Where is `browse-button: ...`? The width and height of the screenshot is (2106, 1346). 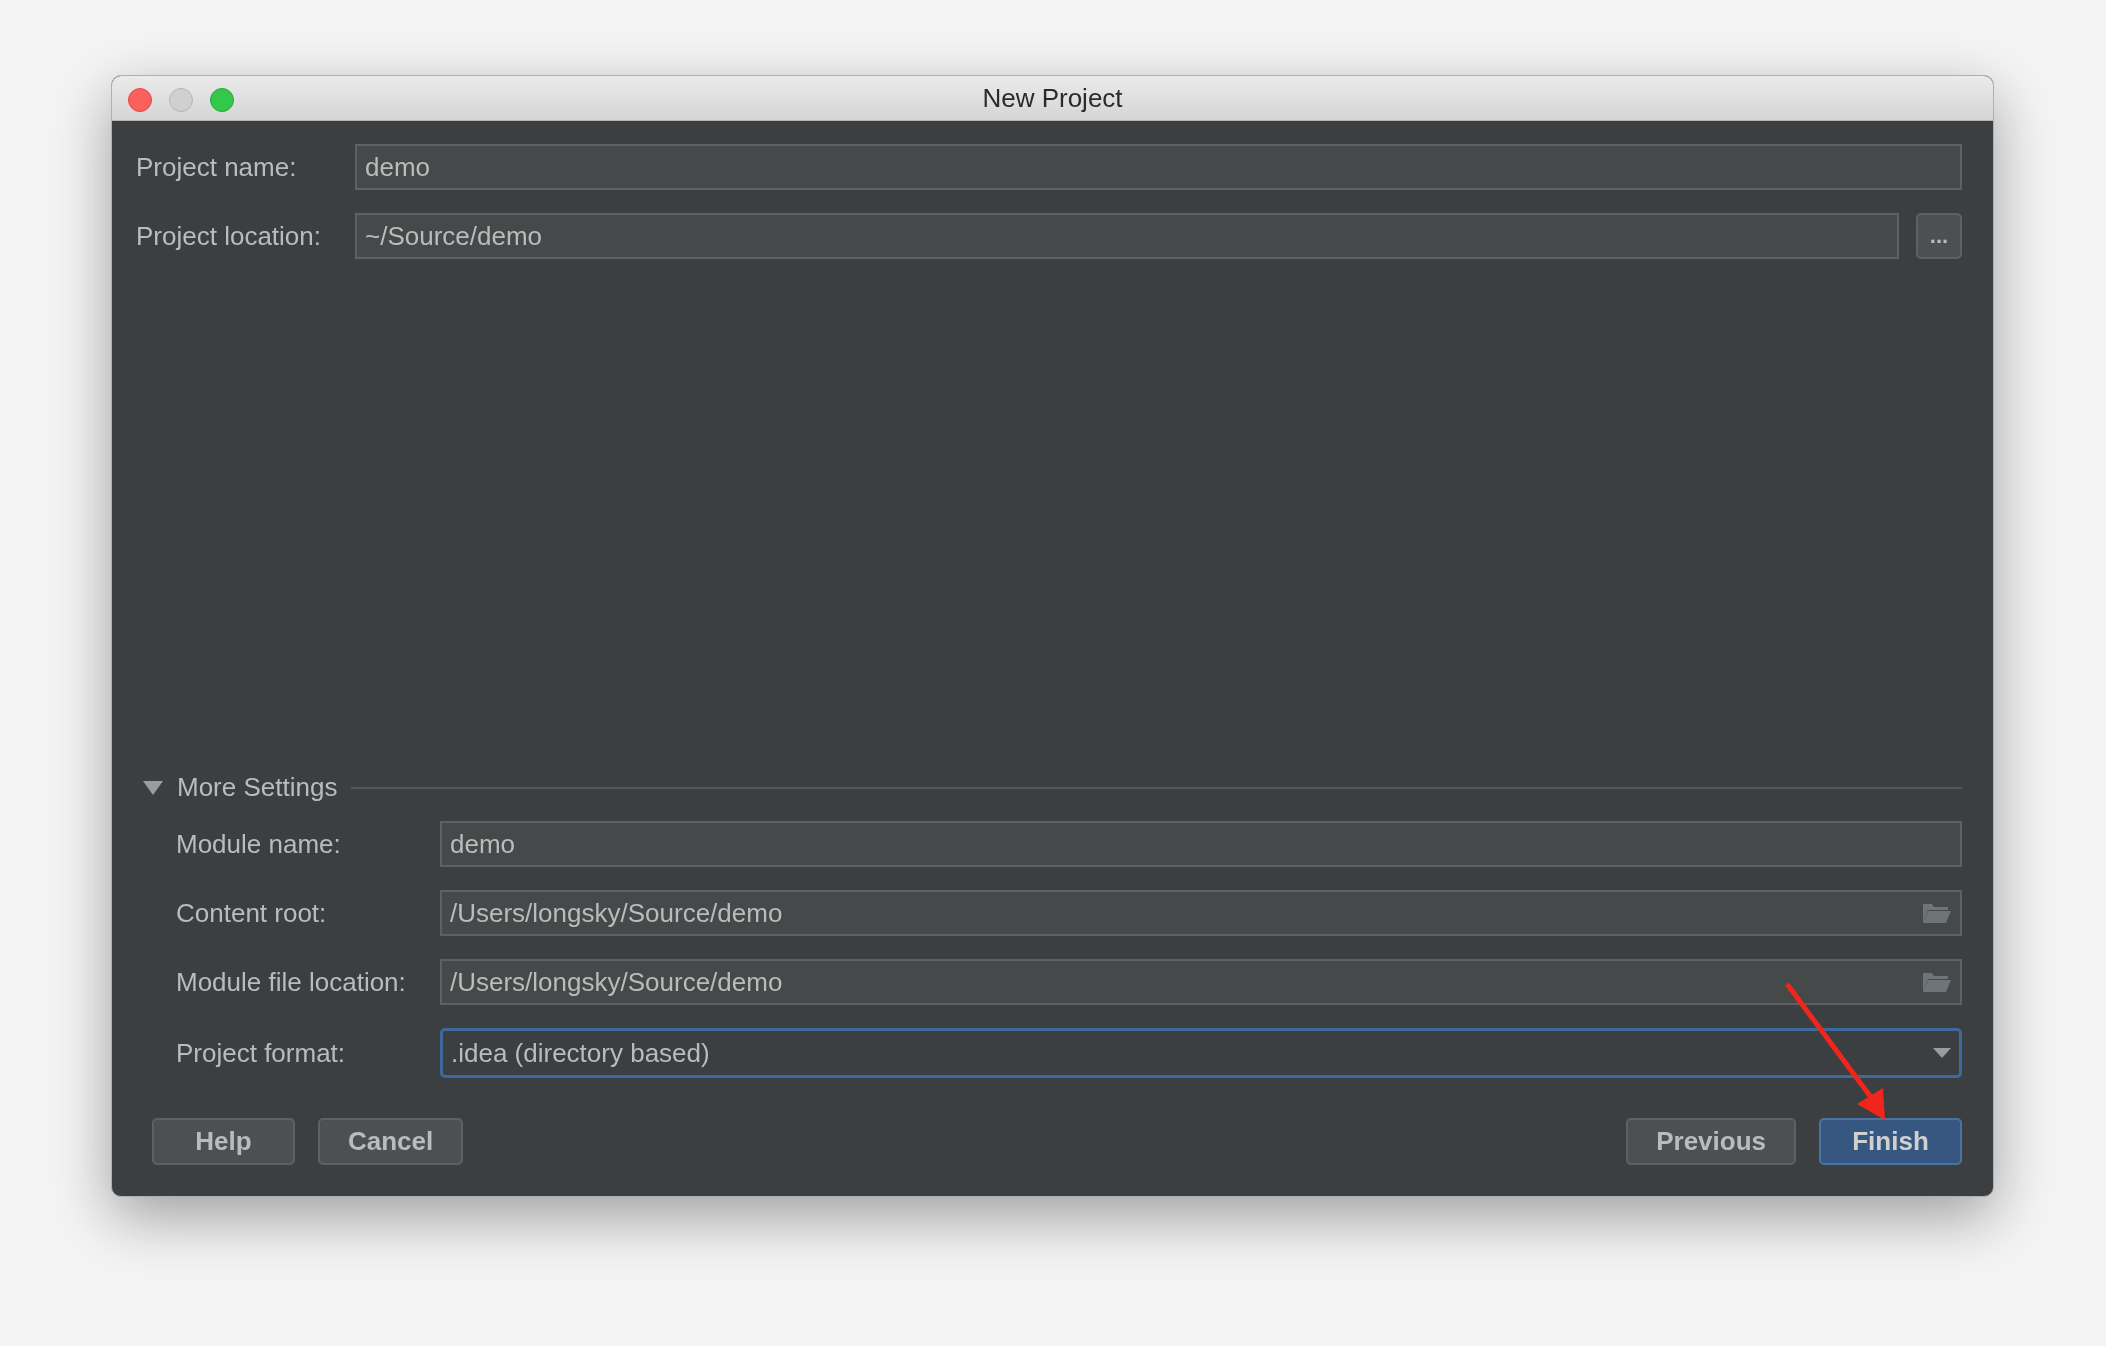 browse-button: ... is located at coordinates (1939, 236).